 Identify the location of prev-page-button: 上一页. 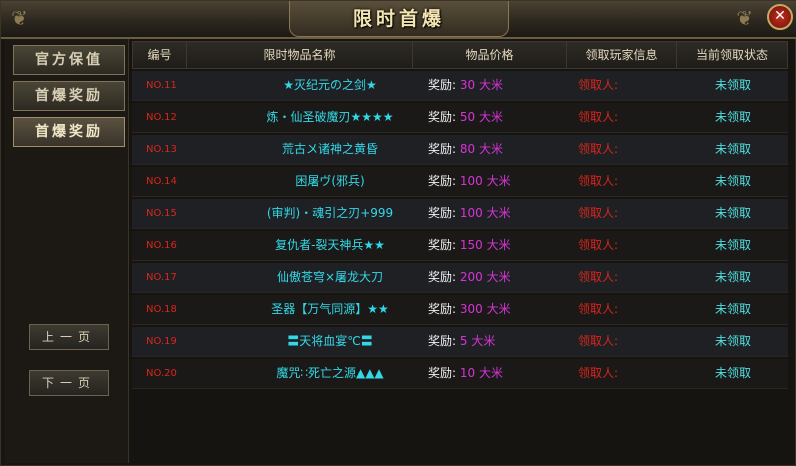
(69, 337).